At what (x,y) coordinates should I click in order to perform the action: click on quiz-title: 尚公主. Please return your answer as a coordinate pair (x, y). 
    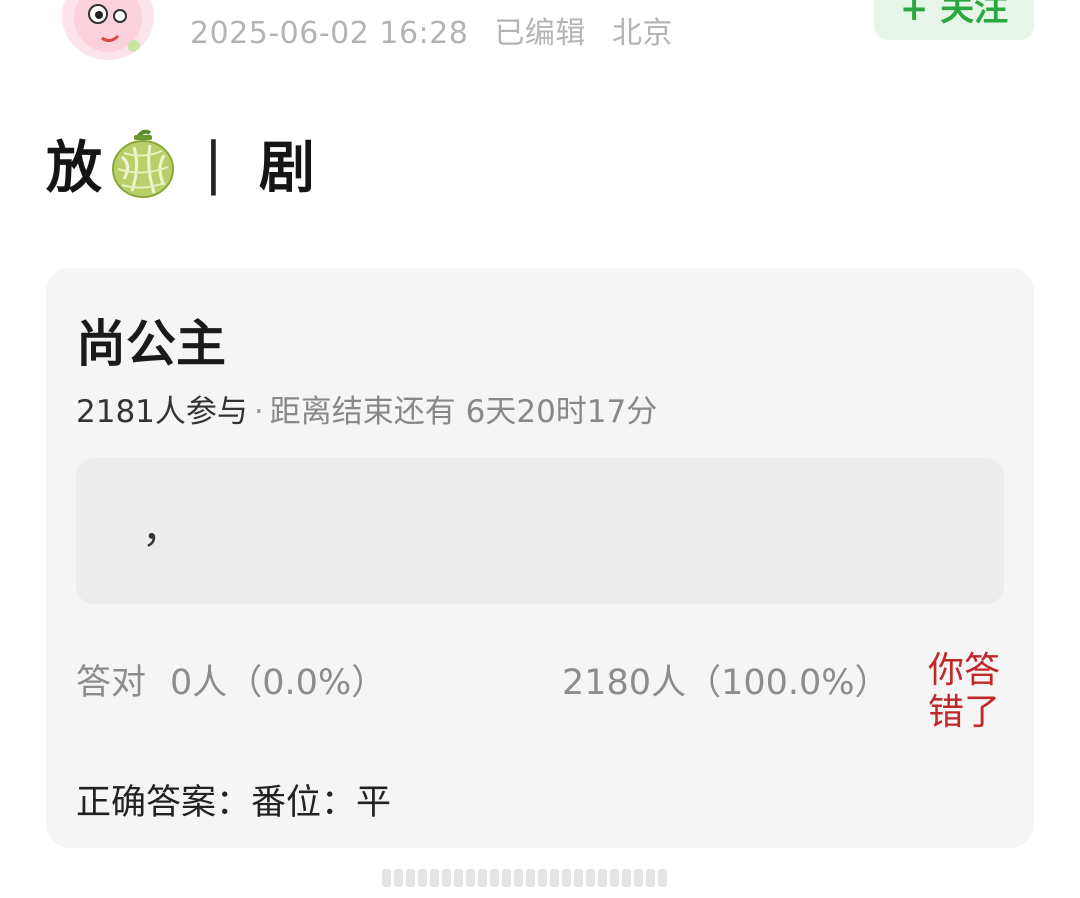
    Looking at the image, I should click on (151, 344).